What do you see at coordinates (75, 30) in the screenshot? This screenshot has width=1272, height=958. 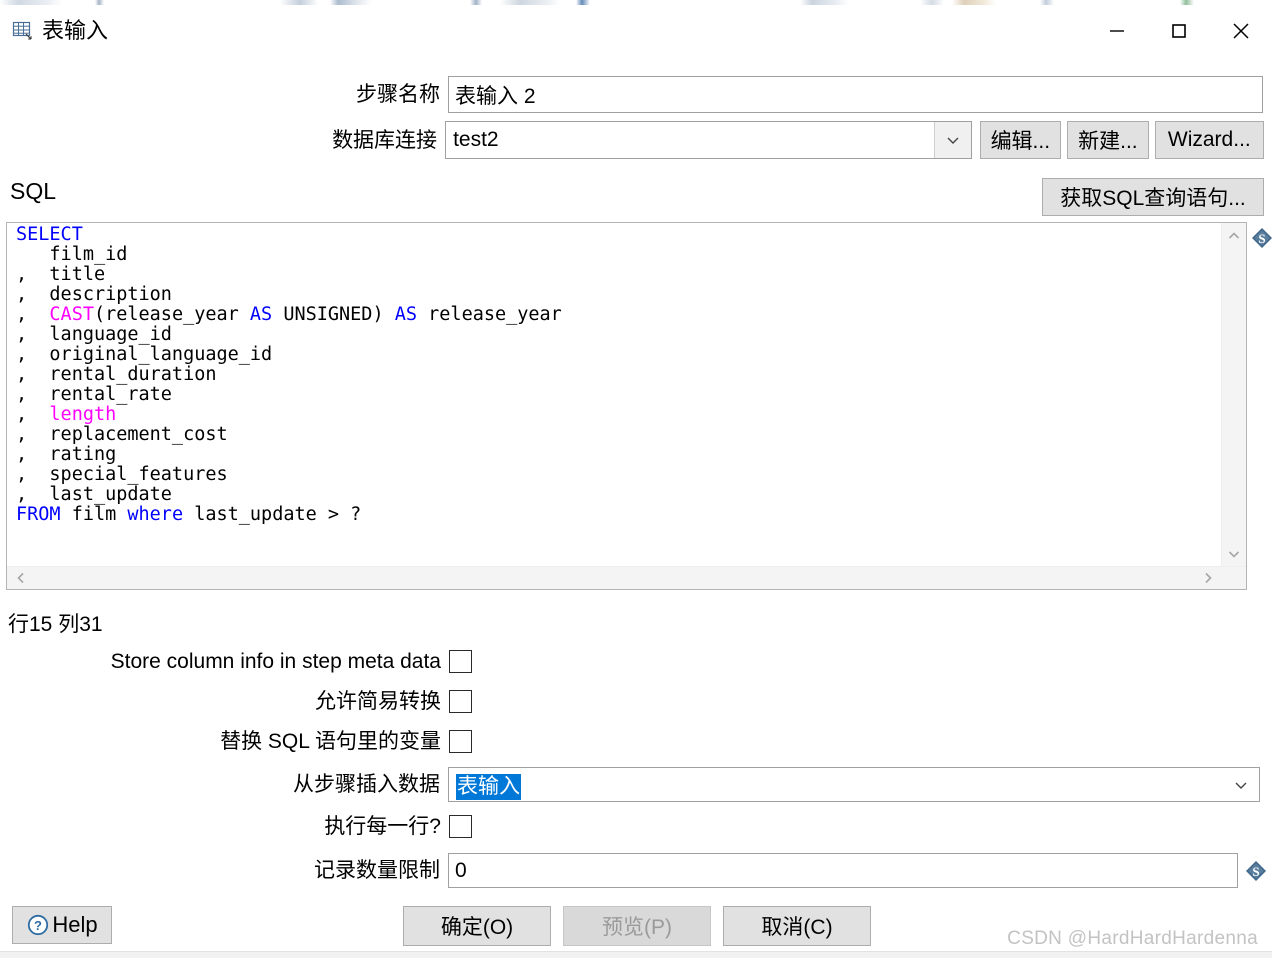 I see `window-title: 表输入` at bounding box center [75, 30].